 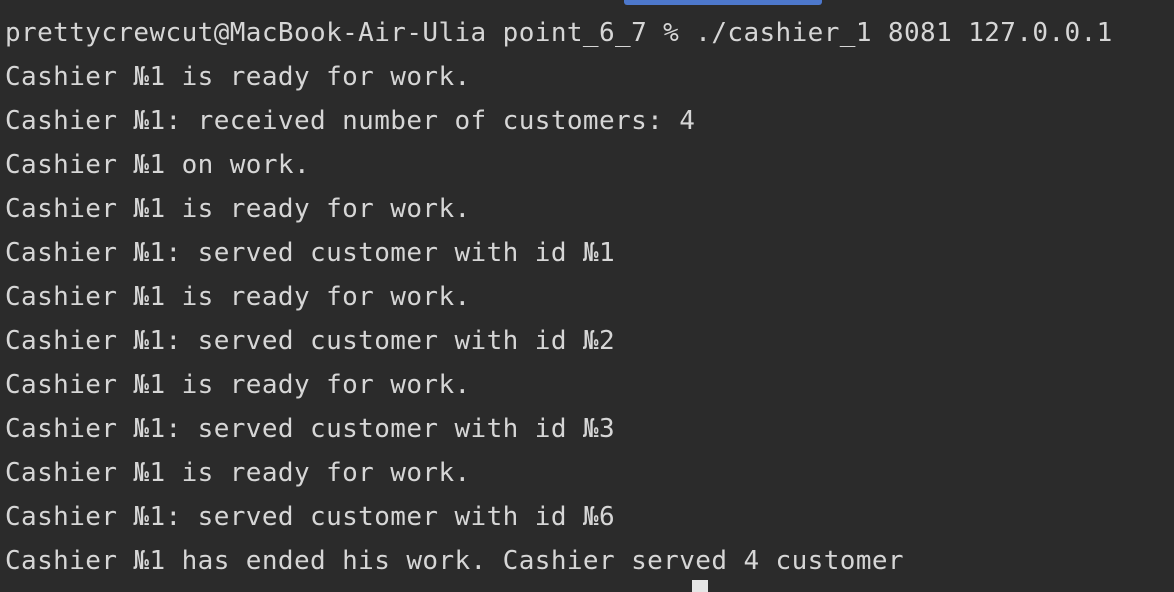 What do you see at coordinates (700, 586) in the screenshot?
I see `text-cursor` at bounding box center [700, 586].